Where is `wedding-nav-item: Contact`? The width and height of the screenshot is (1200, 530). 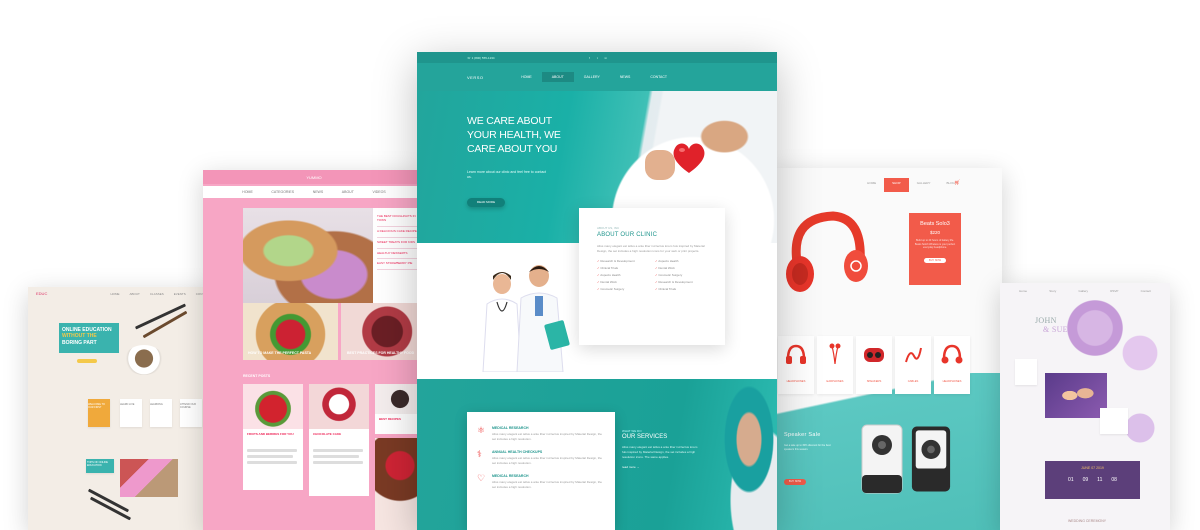
wedding-nav-item: Contact is located at coordinates (1146, 291).